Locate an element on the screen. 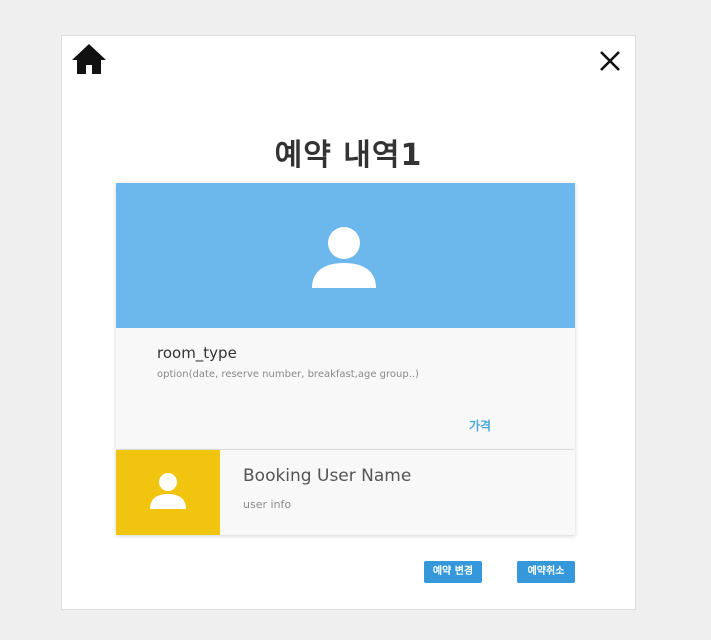 The image size is (711, 640). page-title: 예약 내역1 is located at coordinates (348, 155).